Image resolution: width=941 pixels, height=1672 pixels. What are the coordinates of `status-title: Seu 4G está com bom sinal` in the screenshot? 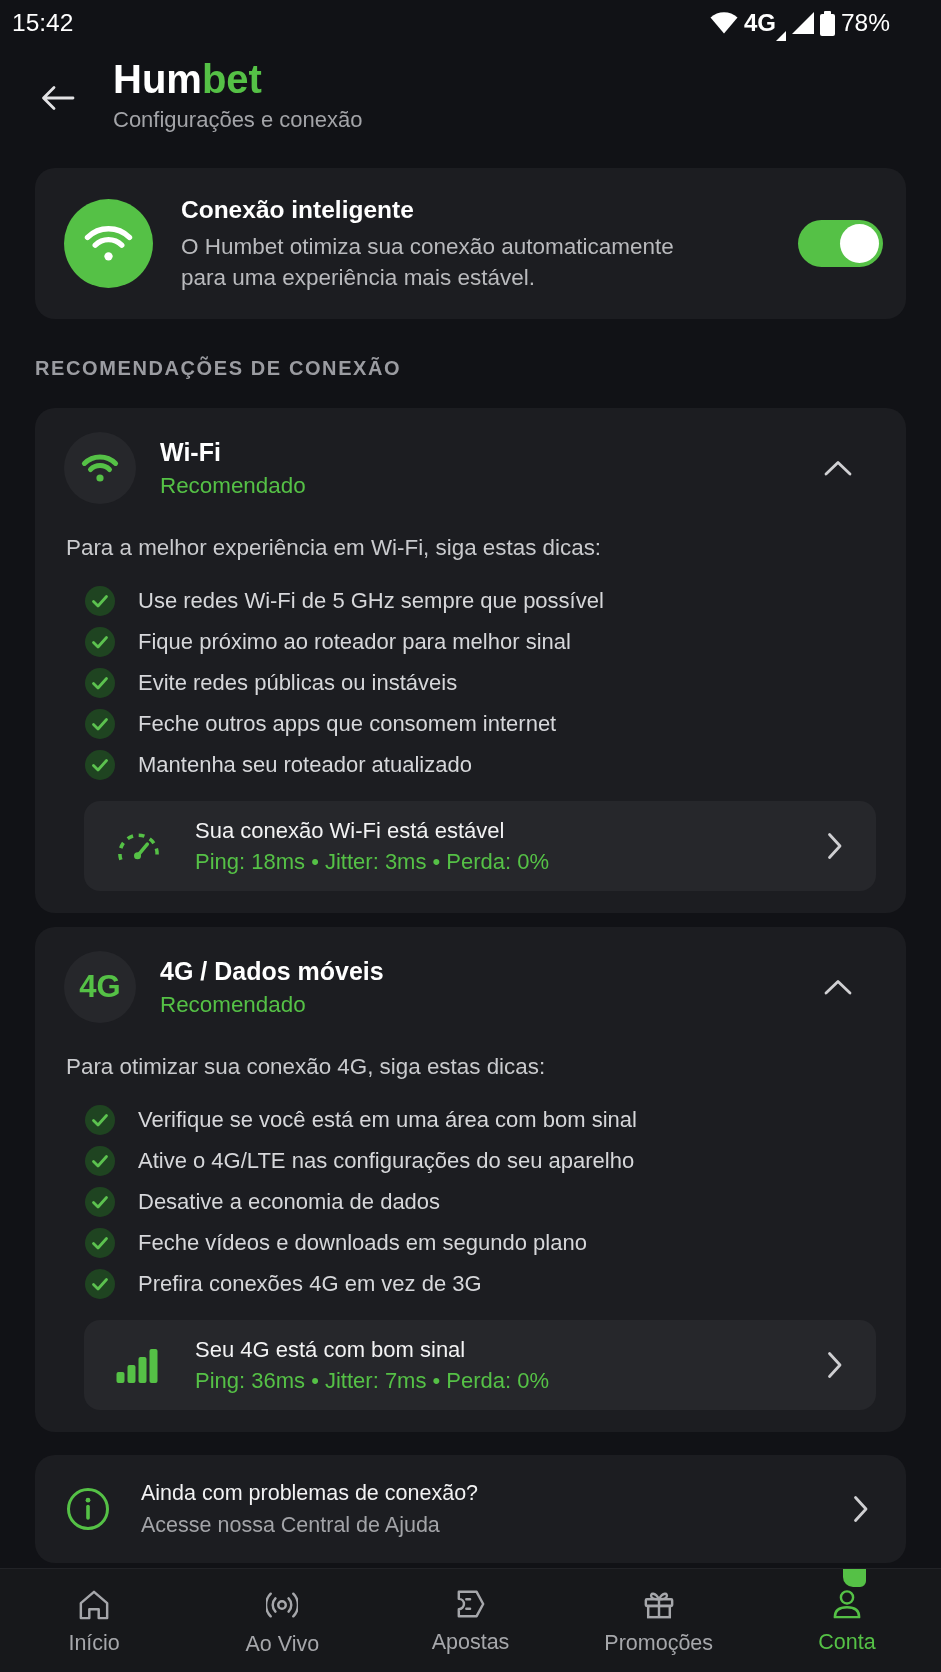 It's located at (330, 1349).